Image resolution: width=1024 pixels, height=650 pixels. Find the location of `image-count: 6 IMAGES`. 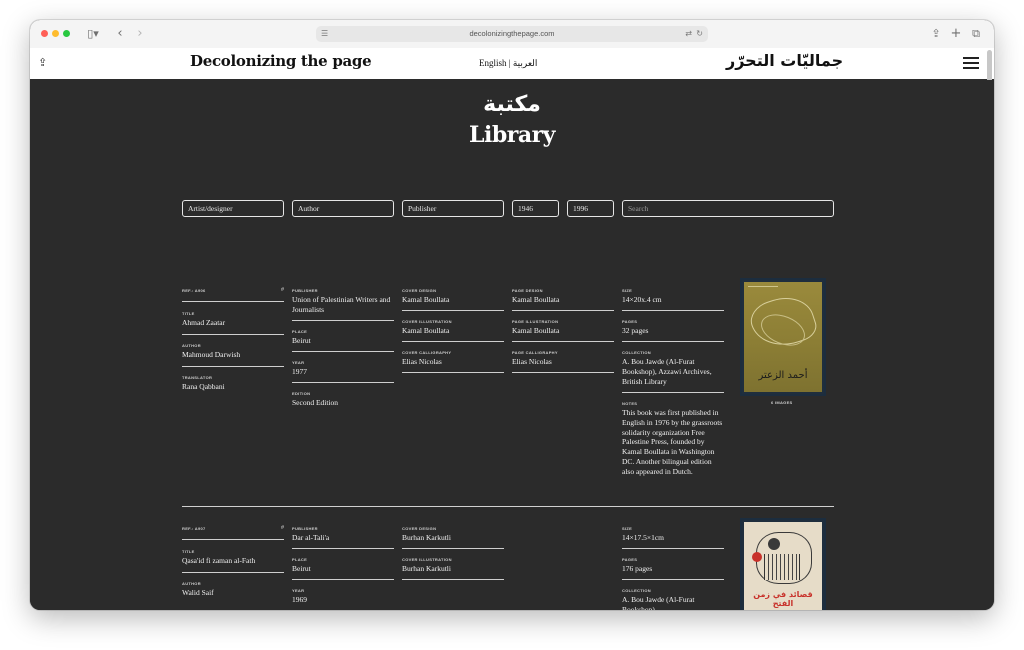

image-count: 6 IMAGES is located at coordinates (782, 402).